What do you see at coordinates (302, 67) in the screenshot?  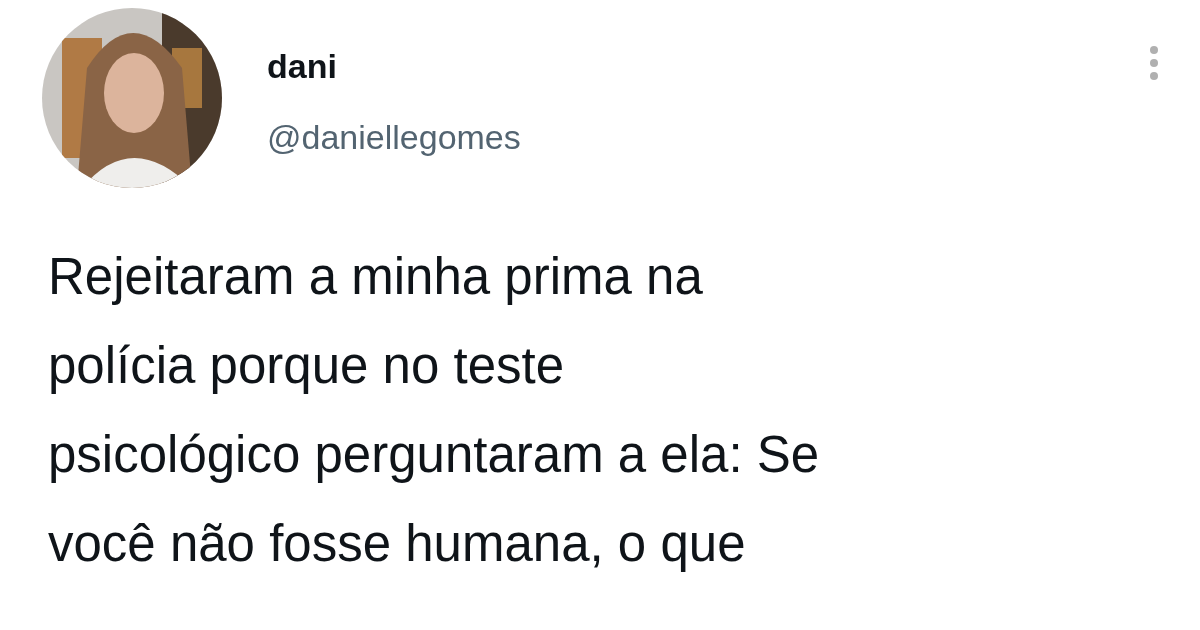 I see `display-name: dani` at bounding box center [302, 67].